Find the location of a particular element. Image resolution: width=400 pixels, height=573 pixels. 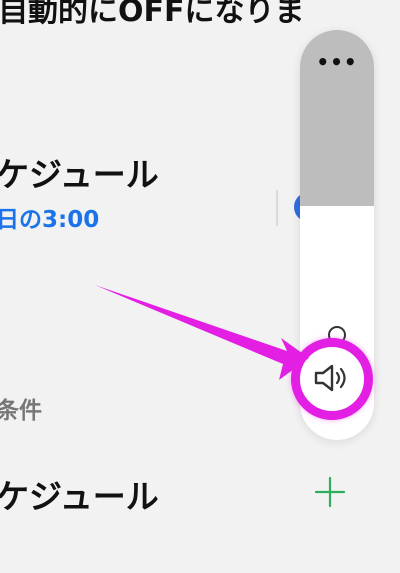

conditions-section-label: 条件 is located at coordinates (21, 411).